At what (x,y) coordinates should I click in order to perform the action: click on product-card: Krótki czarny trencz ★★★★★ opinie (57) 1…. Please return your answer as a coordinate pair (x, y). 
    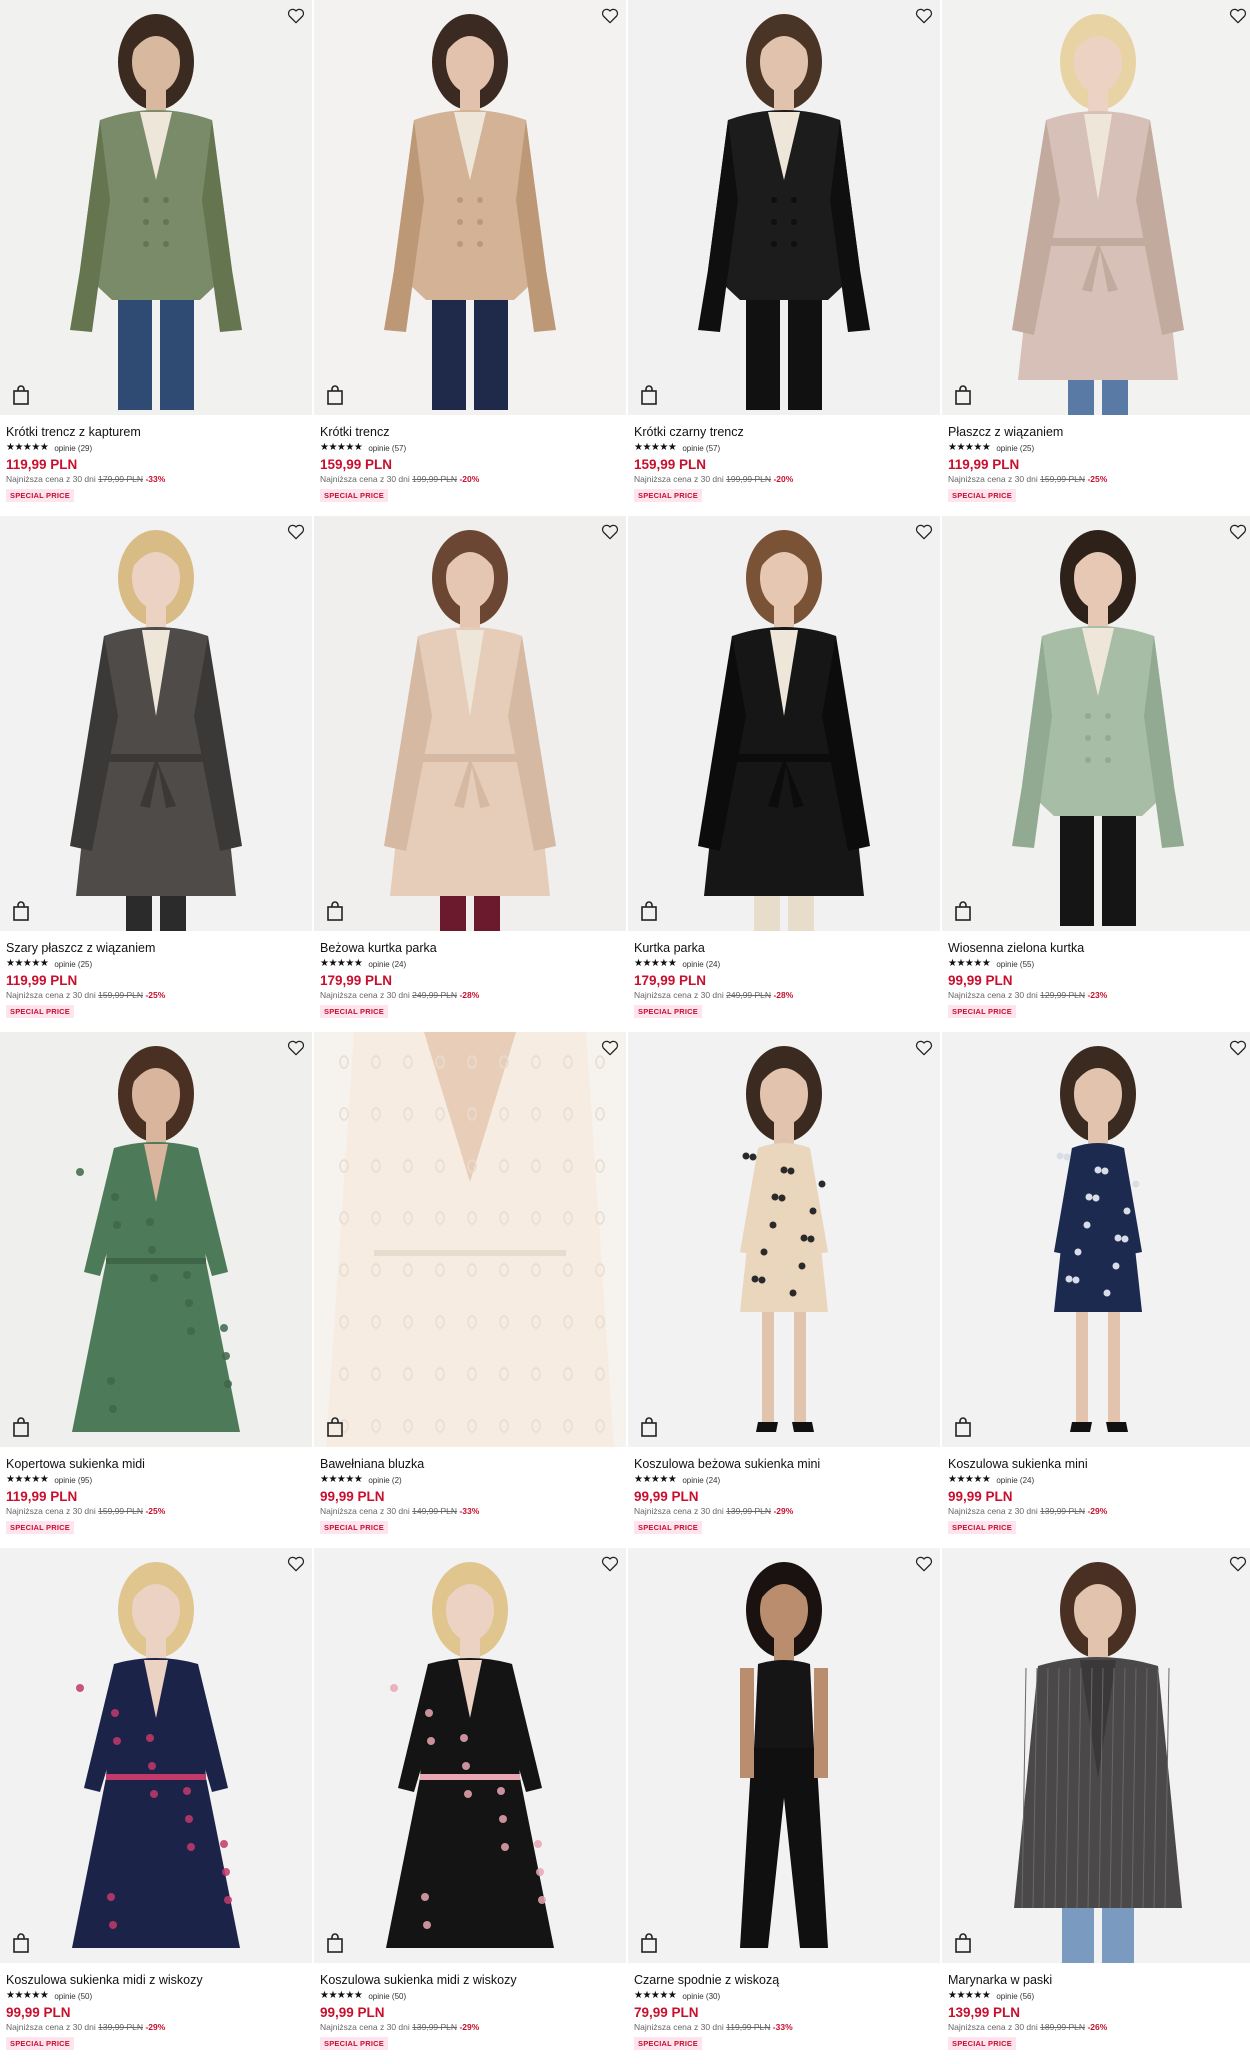
    Looking at the image, I should click on (784, 258).